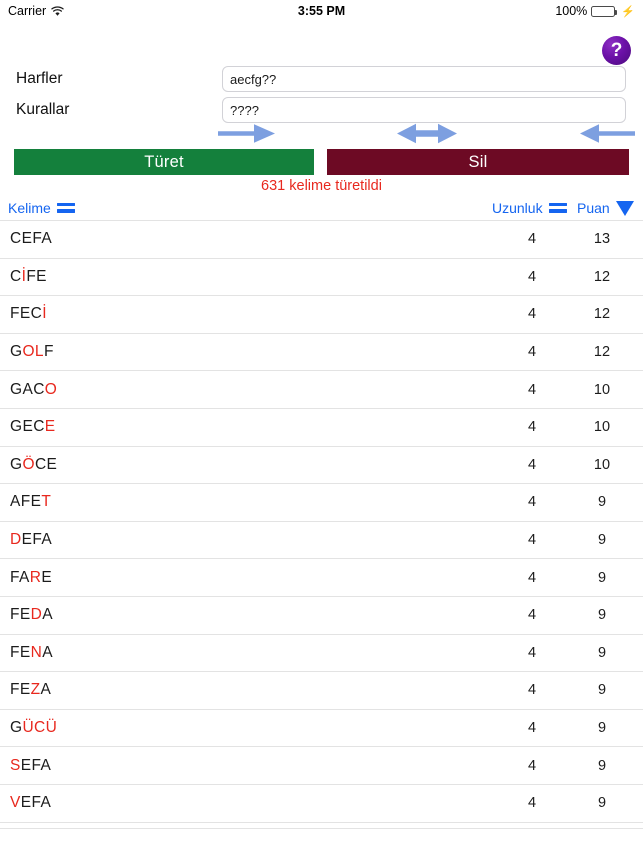 The image size is (643, 857). Describe the element at coordinates (321, 465) in the screenshot. I see `table-row: GÖCE 4 10` at that location.